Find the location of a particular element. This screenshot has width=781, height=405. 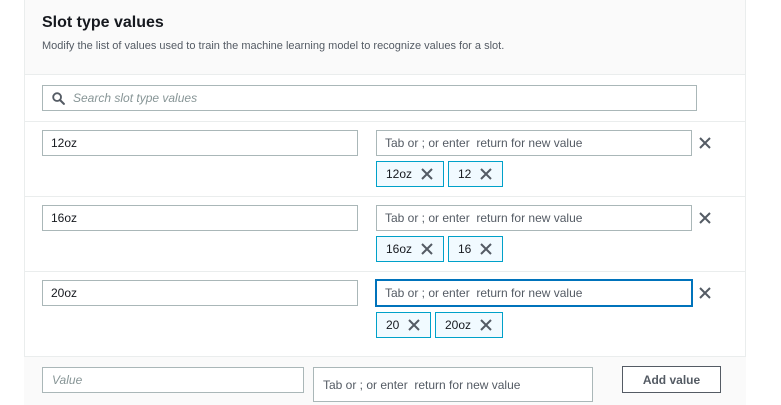

token-label: 12 is located at coordinates (465, 174).